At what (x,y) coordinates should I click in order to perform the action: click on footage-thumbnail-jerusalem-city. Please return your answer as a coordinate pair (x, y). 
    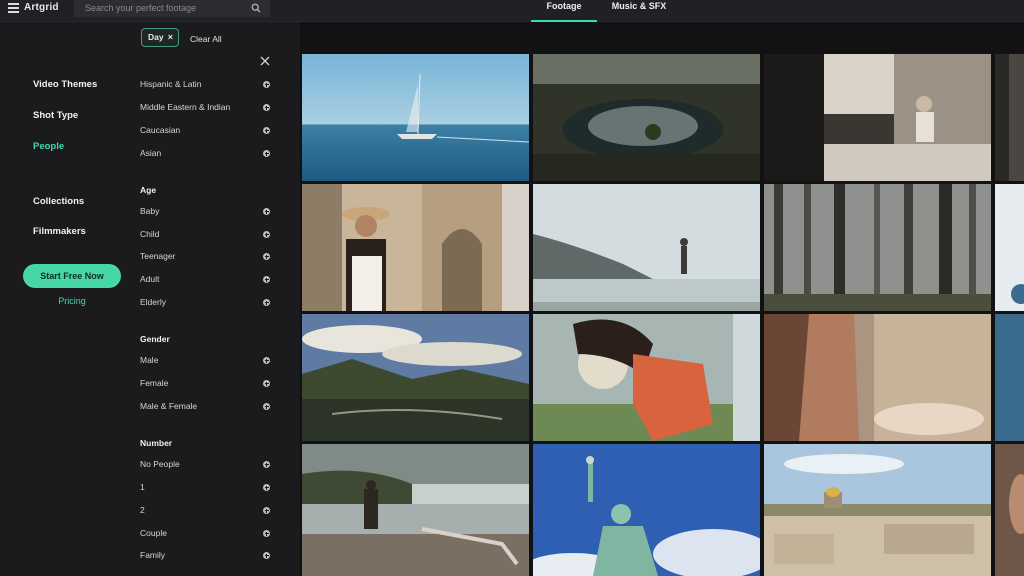
    Looking at the image, I should click on (877, 510).